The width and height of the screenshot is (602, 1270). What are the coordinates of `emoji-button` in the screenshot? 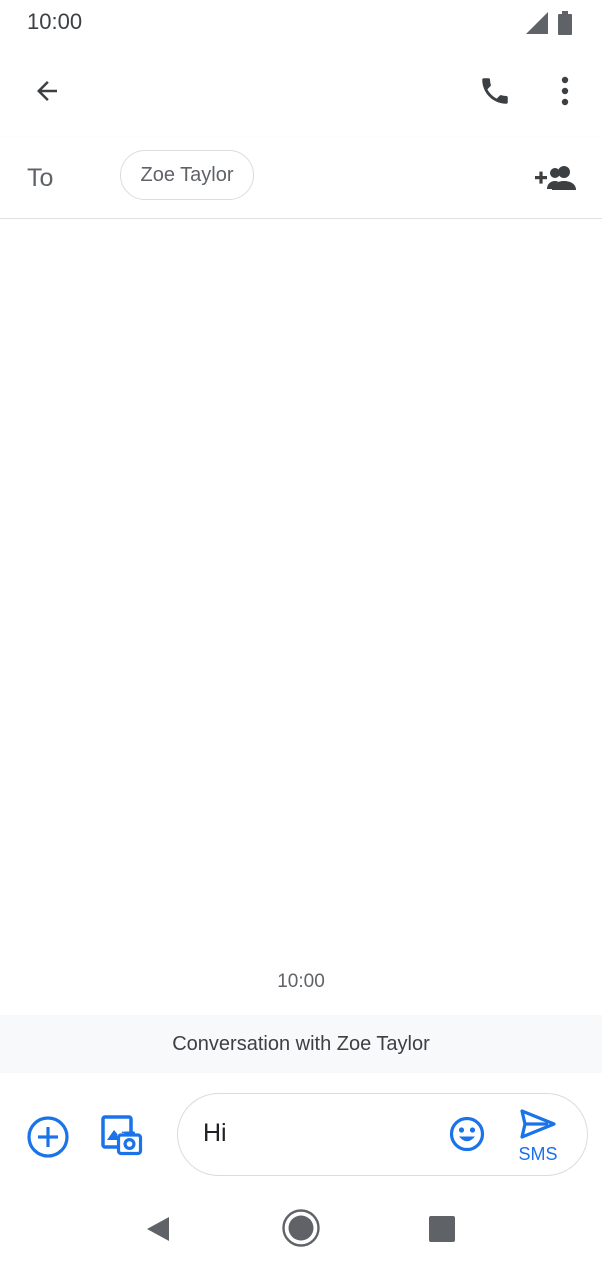 It's located at (467, 1134).